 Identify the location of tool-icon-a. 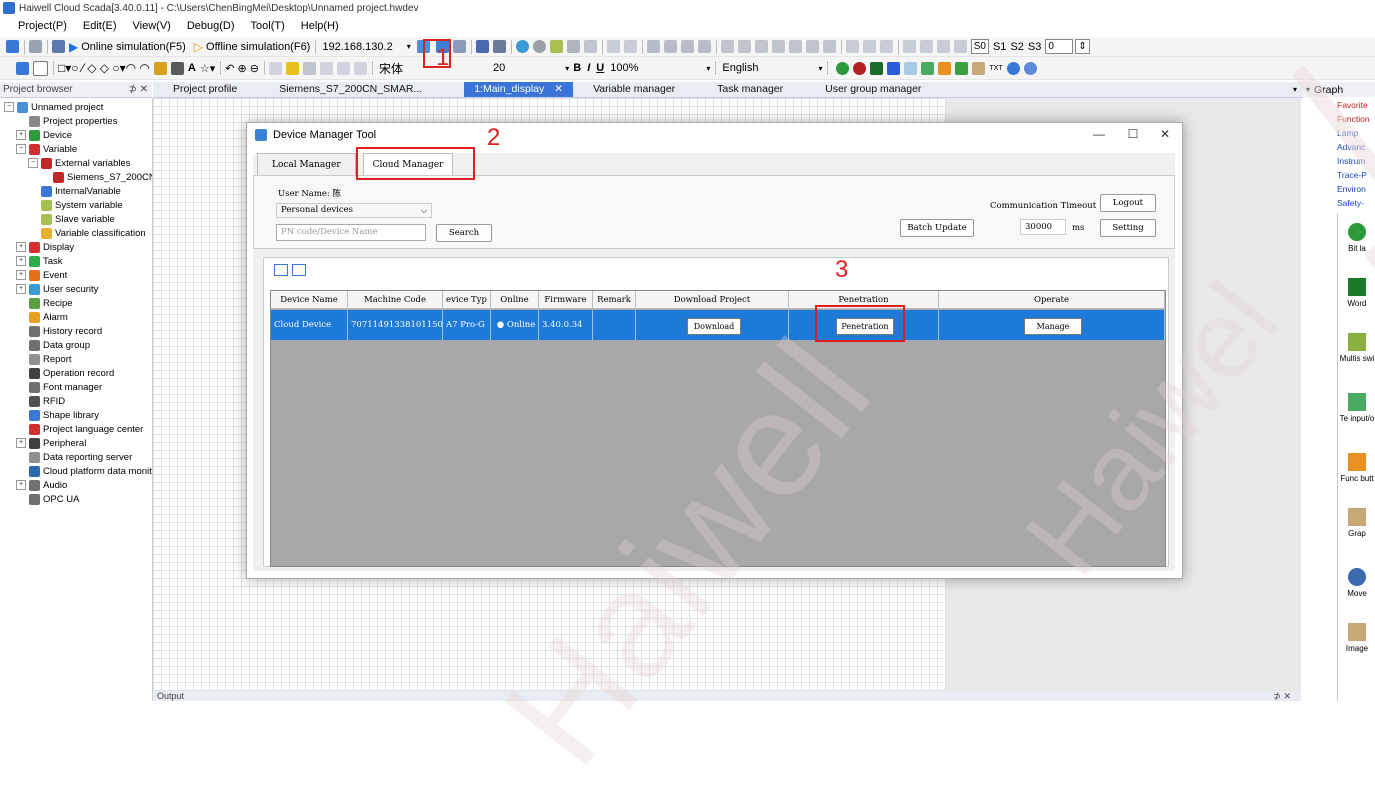
(482, 46).